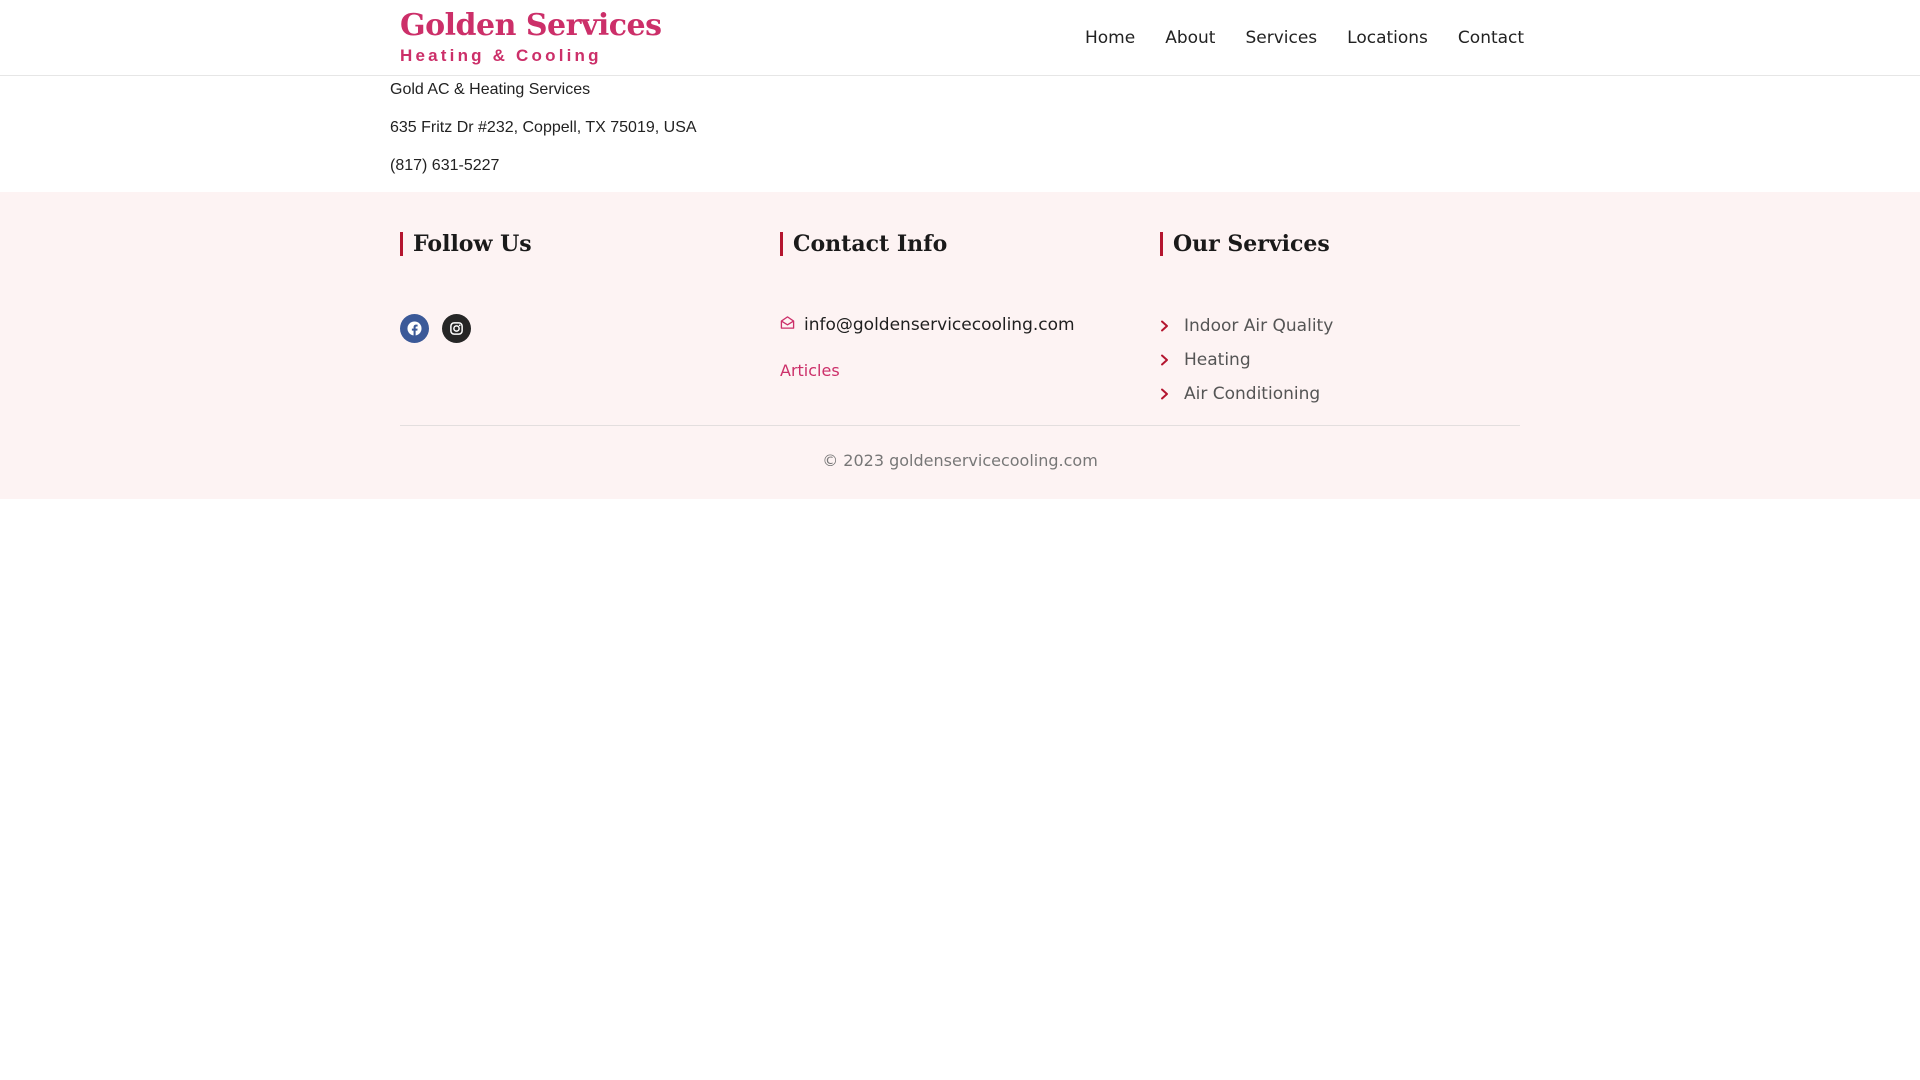 Image resolution: width=1920 pixels, height=1080 pixels. What do you see at coordinates (787, 325) in the screenshot?
I see `envelope-open-icon` at bounding box center [787, 325].